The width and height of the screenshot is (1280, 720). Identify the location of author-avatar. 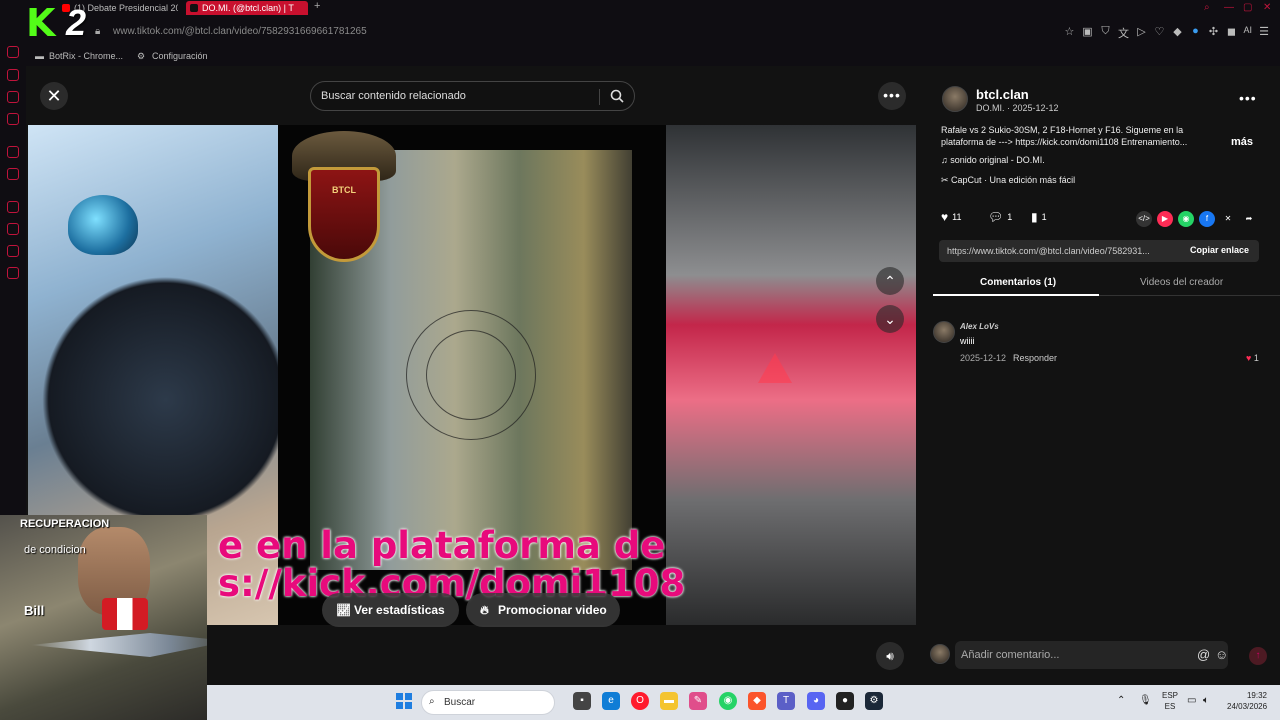
(955, 99).